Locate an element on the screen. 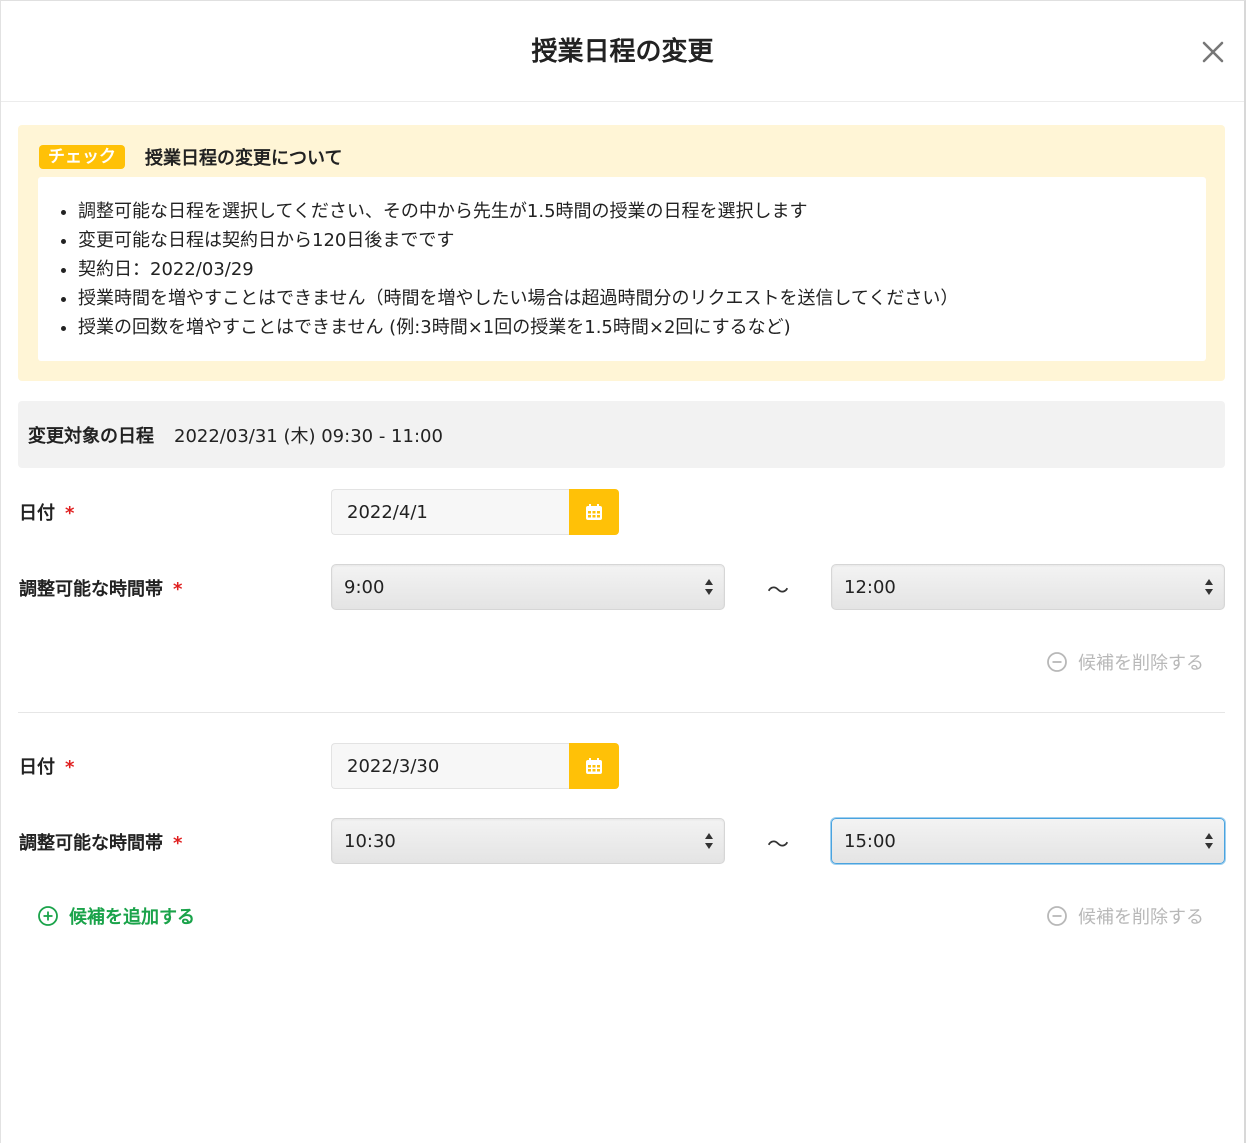 The height and width of the screenshot is (1143, 1248). end-time-select: 12:00 is located at coordinates (1028, 587).